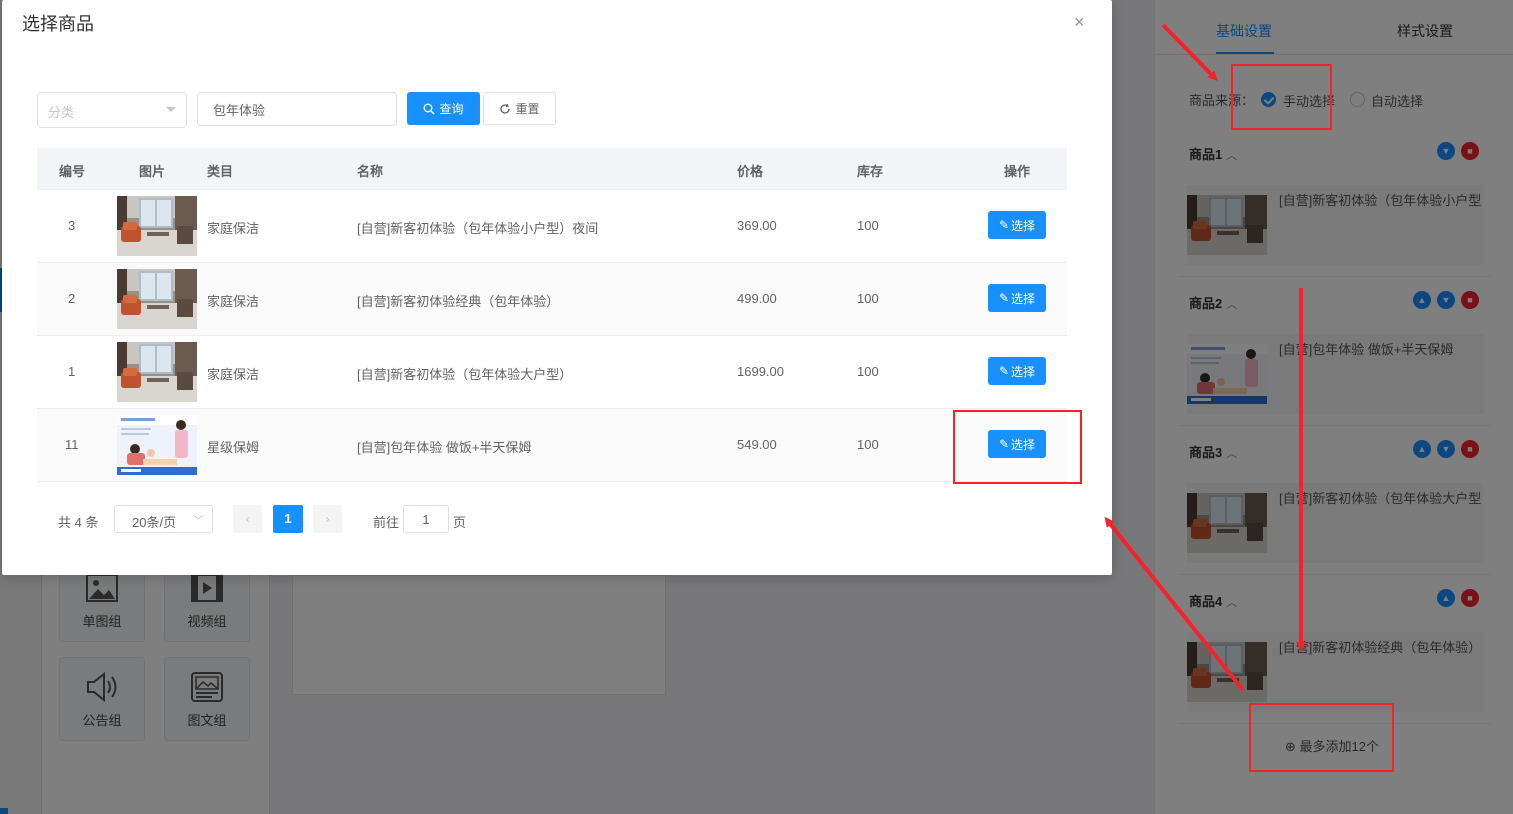 Image resolution: width=1513 pixels, height=814 pixels. Describe the element at coordinates (220, 171) in the screenshot. I see `column-header-category: 类目` at that location.